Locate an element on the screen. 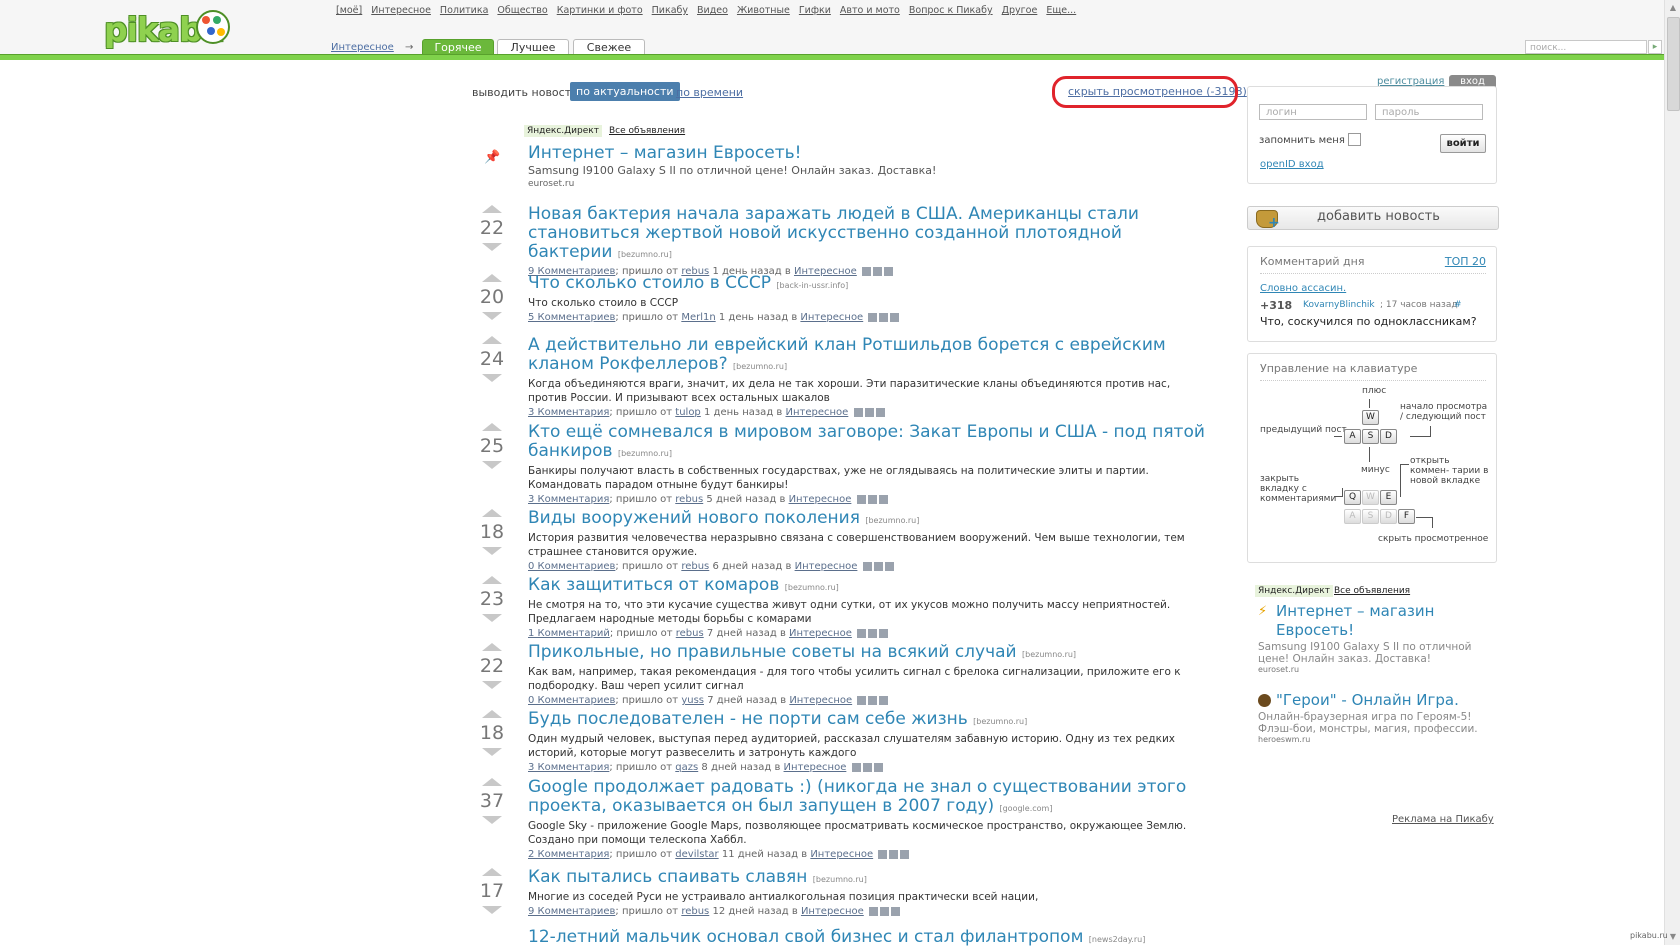 Image resolution: width=1680 pixels, height=949 pixels. login-field: логин is located at coordinates (1313, 112).